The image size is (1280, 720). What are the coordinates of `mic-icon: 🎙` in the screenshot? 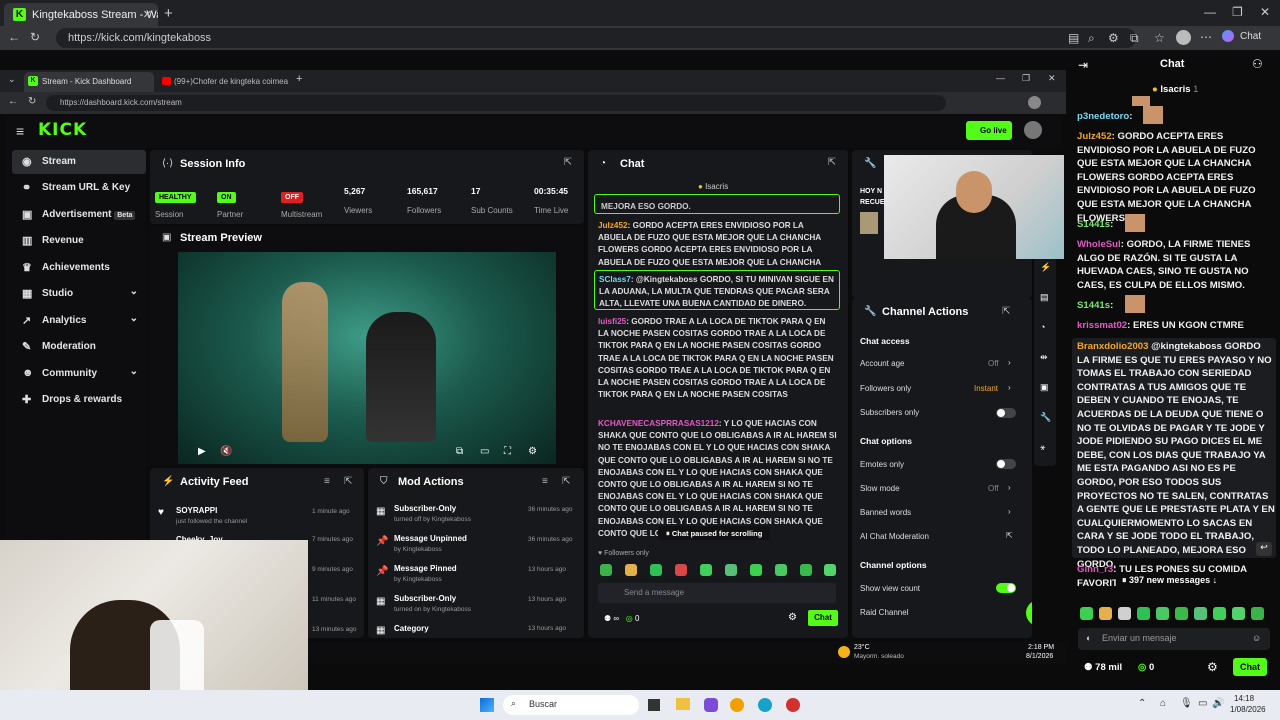 It's located at (1186, 703).